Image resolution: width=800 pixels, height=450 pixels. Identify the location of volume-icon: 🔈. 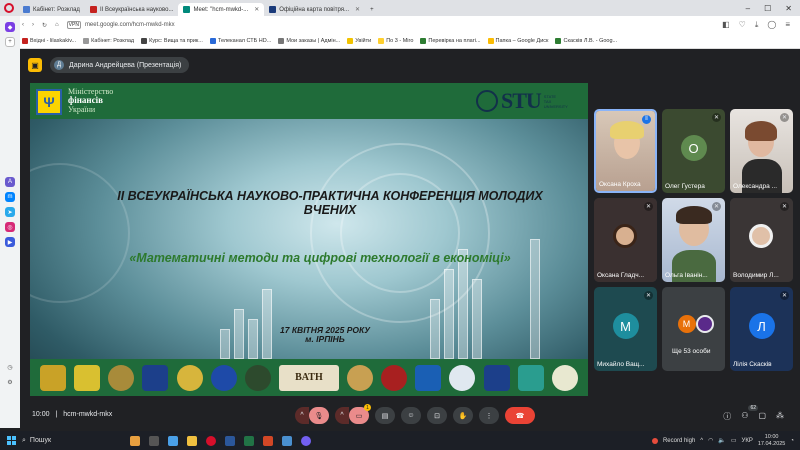
(721, 440).